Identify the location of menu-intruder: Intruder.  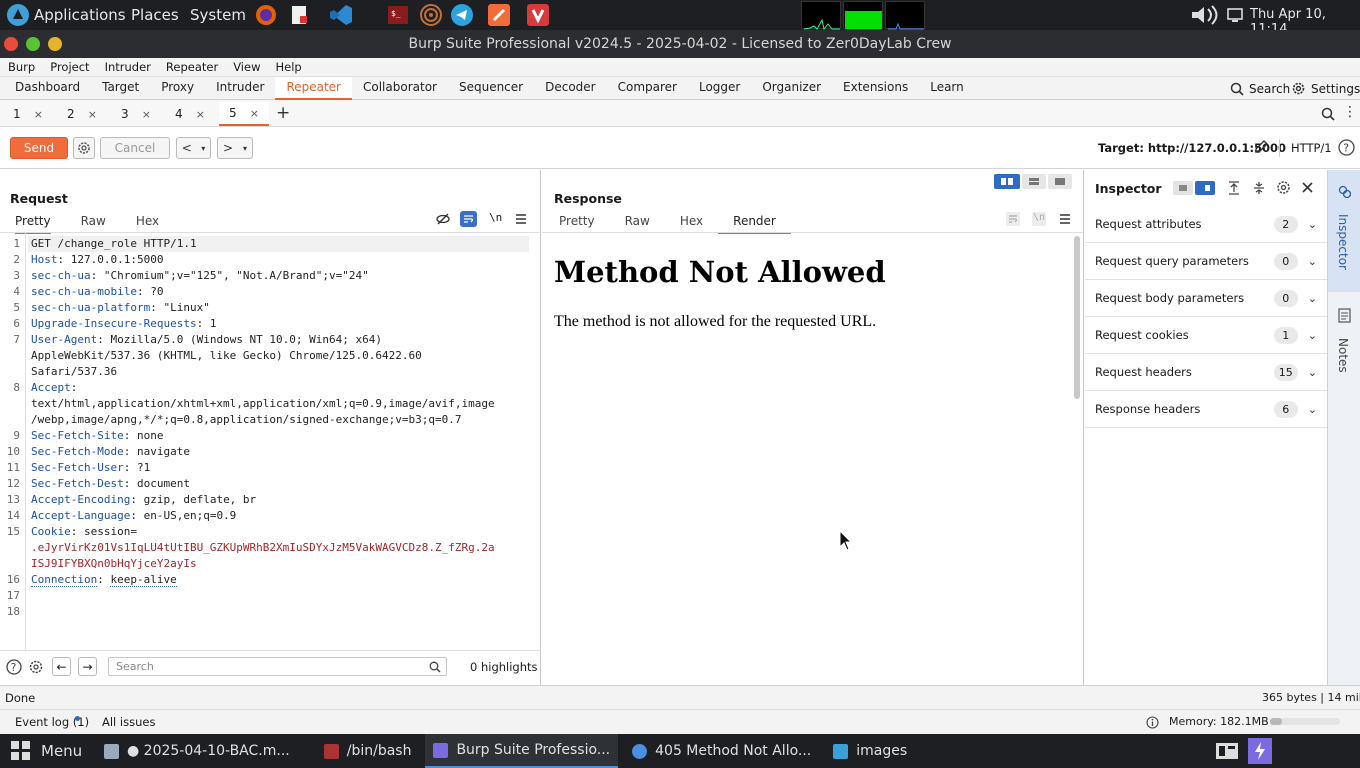
(128, 67).